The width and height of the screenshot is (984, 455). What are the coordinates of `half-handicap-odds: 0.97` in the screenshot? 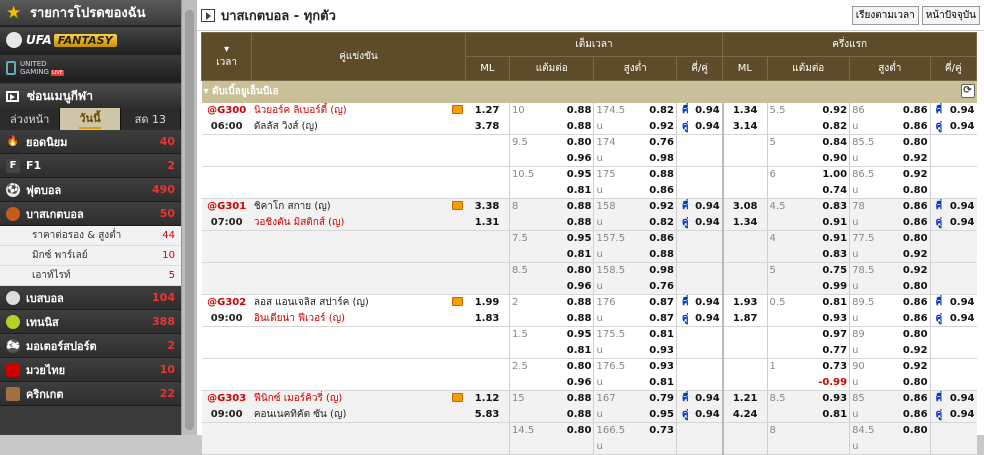 It's located at (829, 334).